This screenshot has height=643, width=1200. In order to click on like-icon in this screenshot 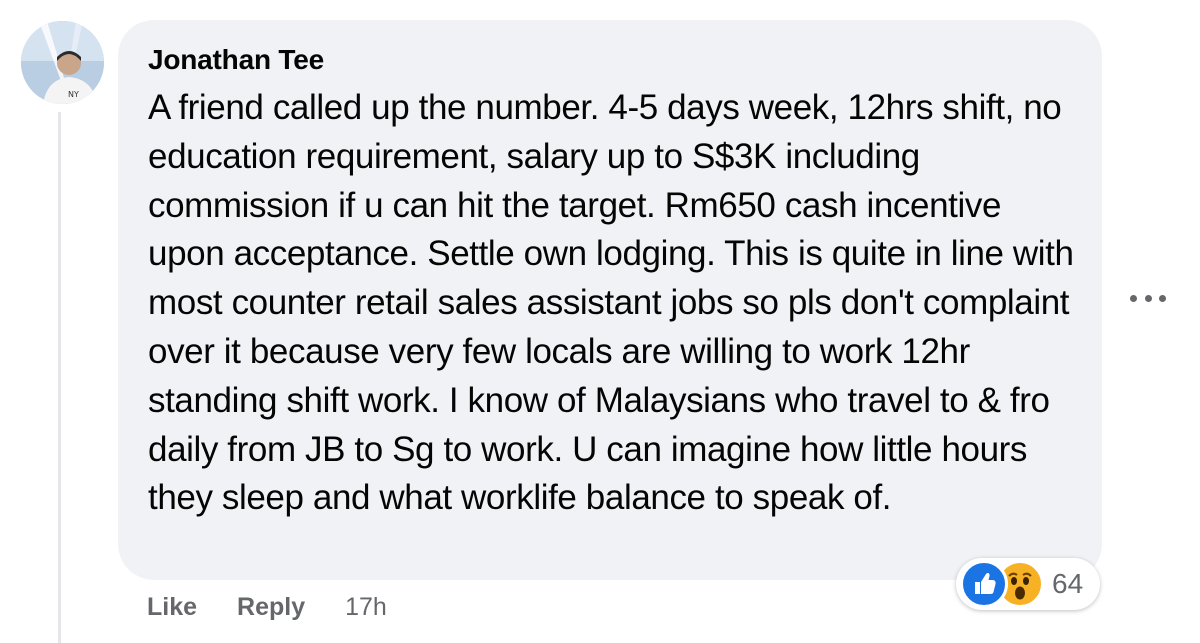, I will do `click(984, 584)`.